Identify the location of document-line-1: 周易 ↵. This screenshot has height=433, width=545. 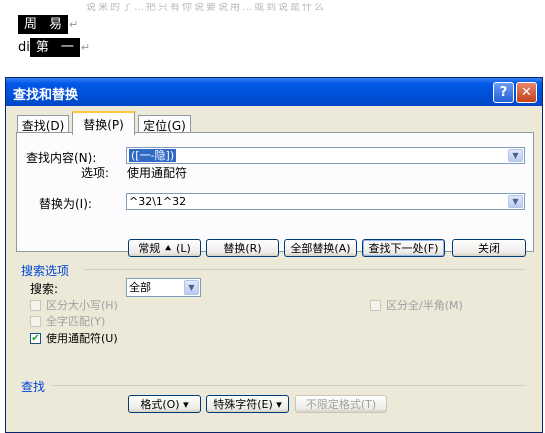
(48, 24).